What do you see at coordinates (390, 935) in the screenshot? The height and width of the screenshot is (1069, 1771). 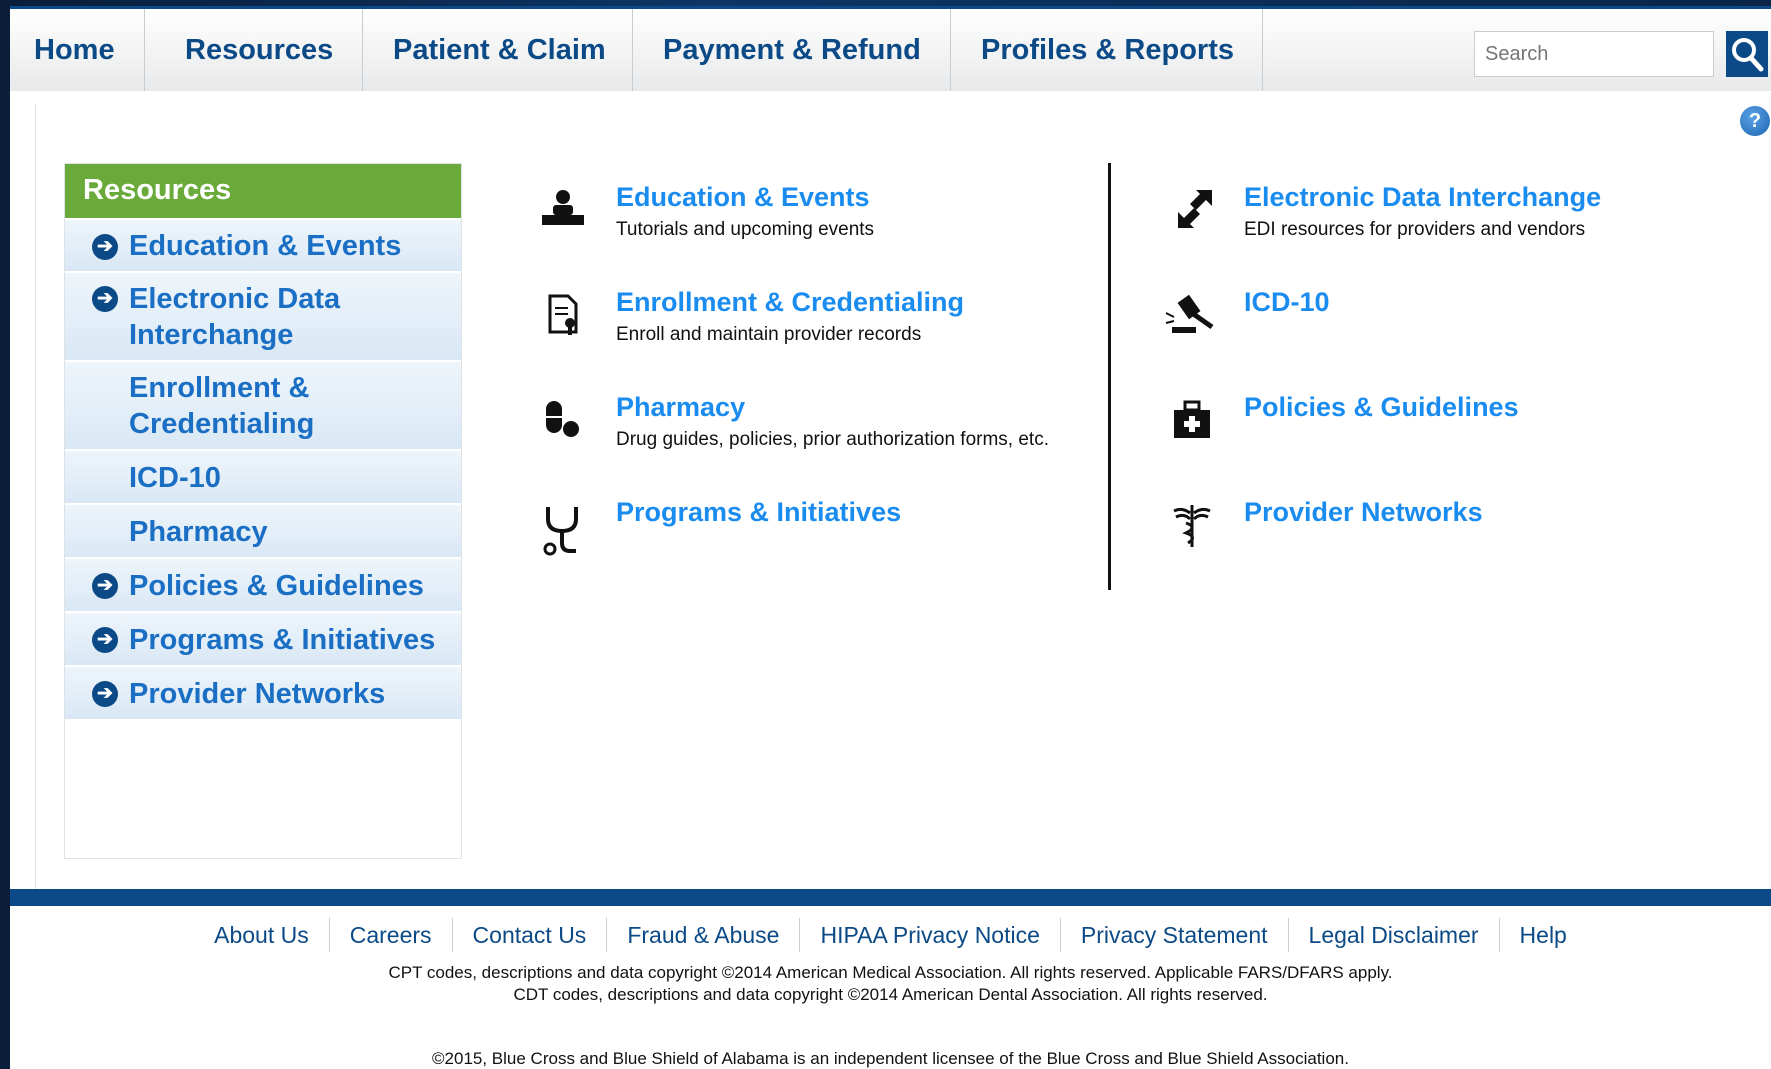 I see `footer-link-careers: Careers` at bounding box center [390, 935].